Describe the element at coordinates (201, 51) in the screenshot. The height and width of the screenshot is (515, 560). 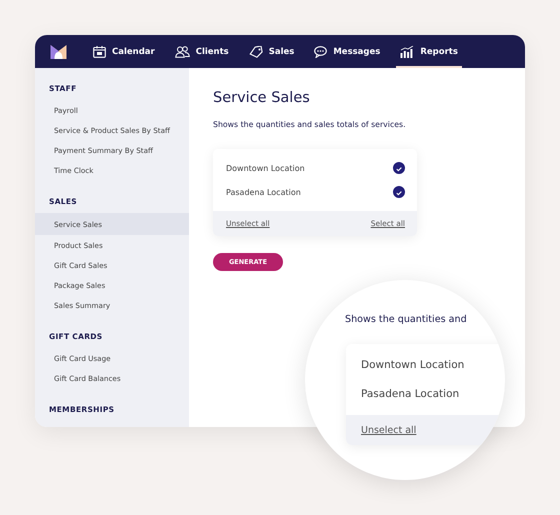
I see `nav-tab: Clients` at that location.